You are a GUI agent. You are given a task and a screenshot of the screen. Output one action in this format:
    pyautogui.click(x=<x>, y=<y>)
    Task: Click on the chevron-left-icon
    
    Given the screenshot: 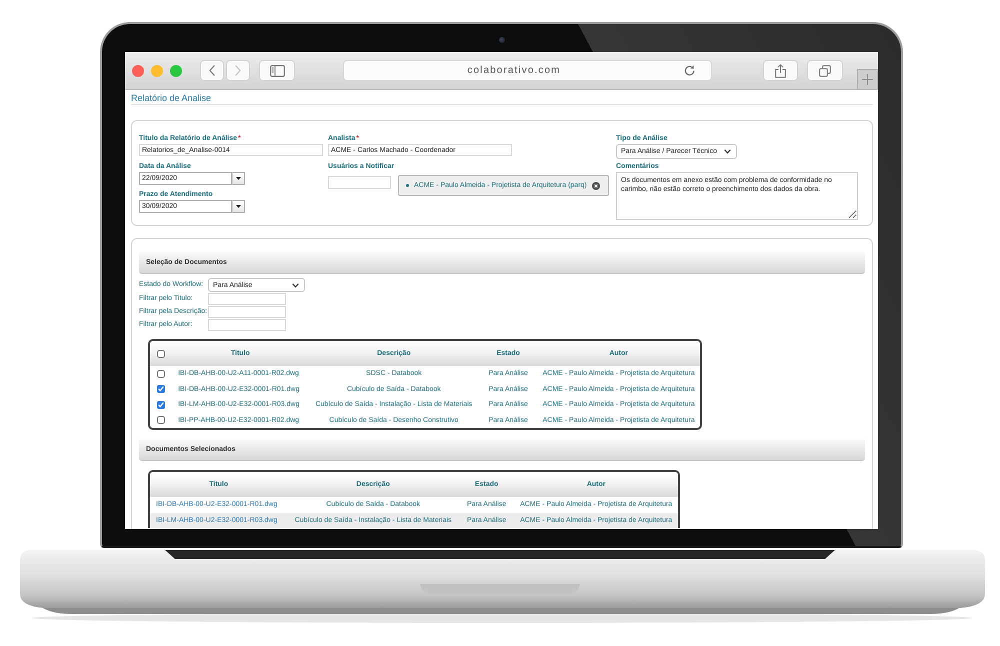 What is the action you would take?
    pyautogui.click(x=212, y=70)
    